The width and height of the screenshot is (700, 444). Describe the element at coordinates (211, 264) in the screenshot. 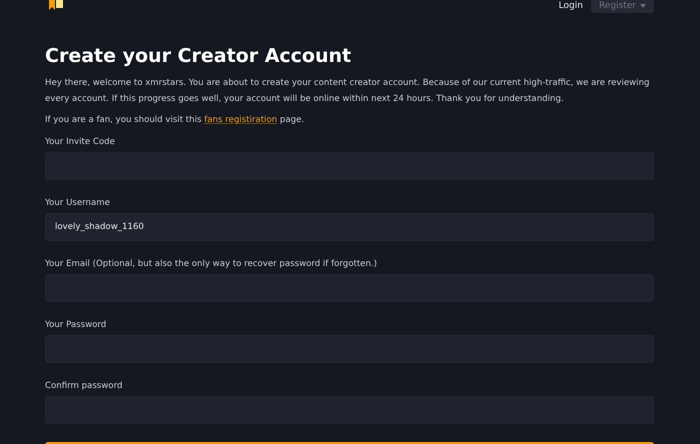

I see `field-label: Your Email (Optional, but also the only way to recover password if forgotten.)` at that location.